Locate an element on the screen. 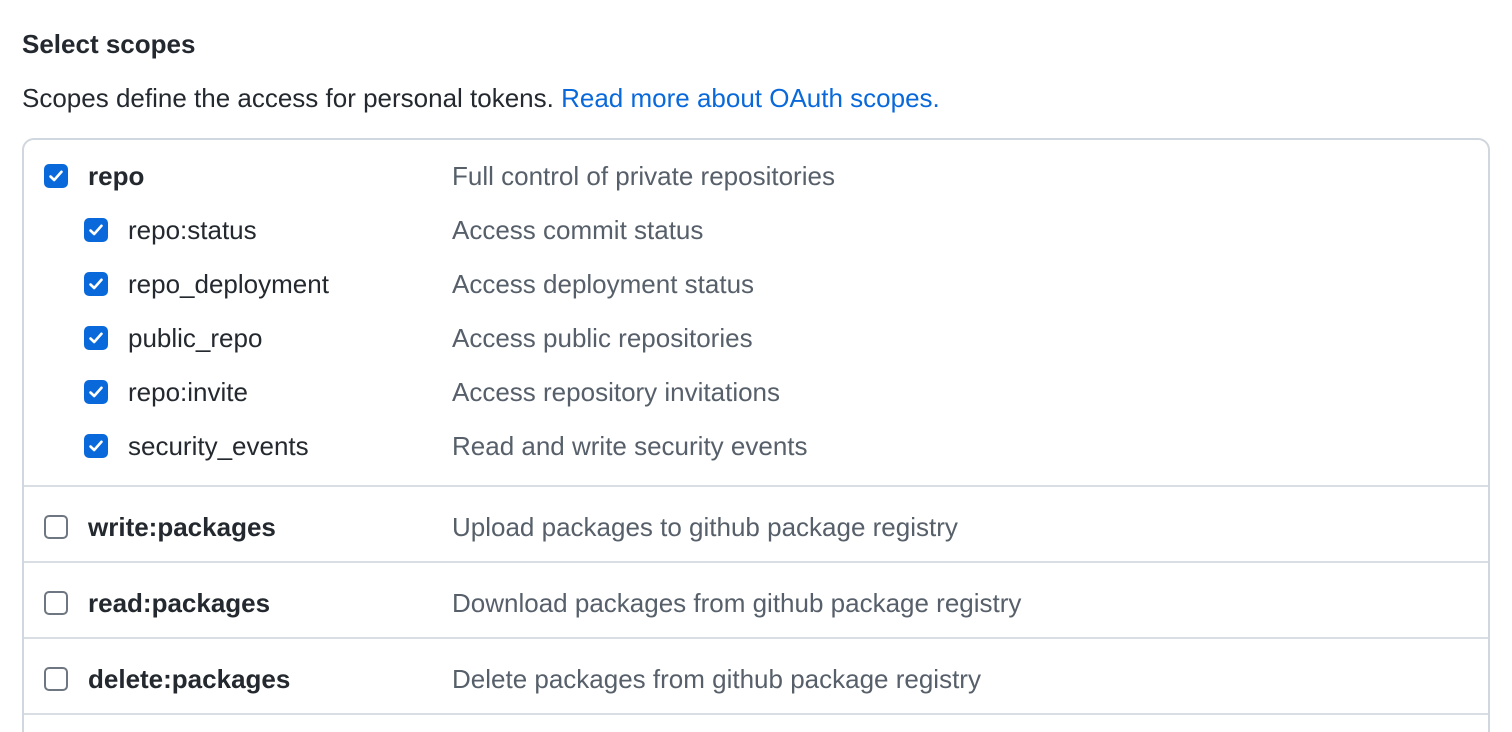 Image resolution: width=1512 pixels, height=732 pixels. scope-checkbox-repo-status is located at coordinates (96, 230).